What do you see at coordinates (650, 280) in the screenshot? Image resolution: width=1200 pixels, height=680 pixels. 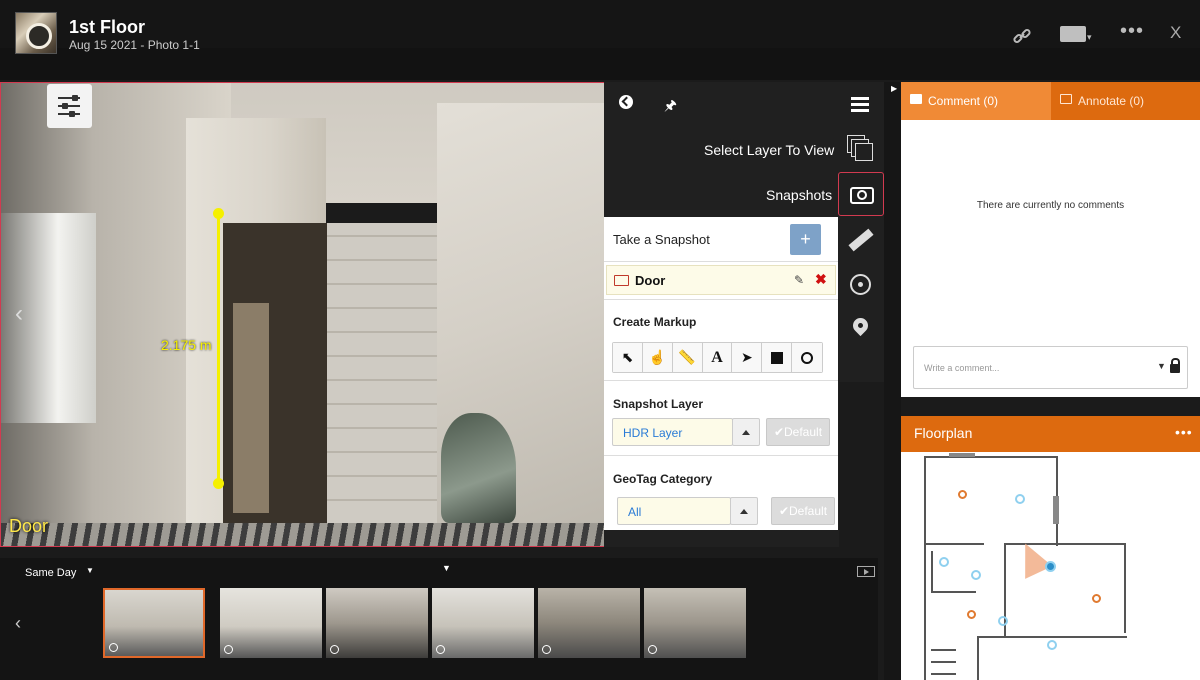 I see `snapshot-item-label: Door` at bounding box center [650, 280].